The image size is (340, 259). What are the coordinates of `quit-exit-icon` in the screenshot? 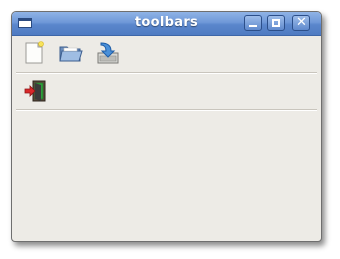 It's located at (35, 91).